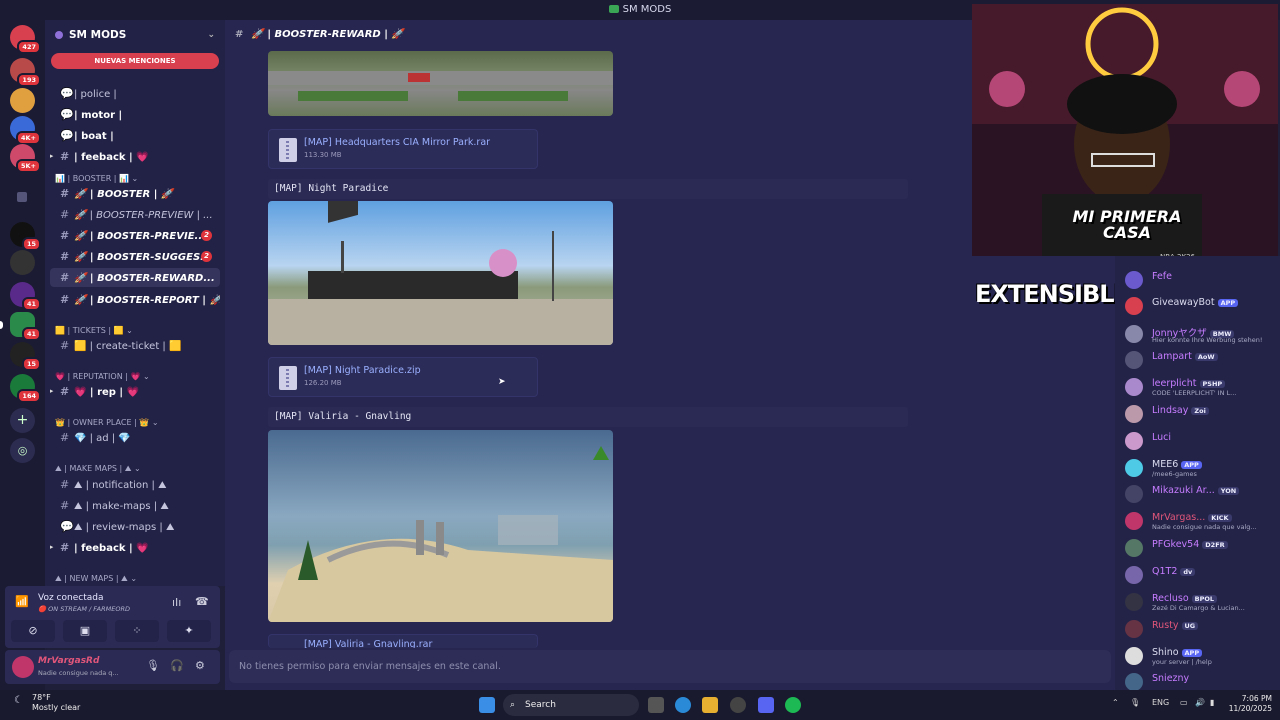 This screenshot has width=1280, height=720. What do you see at coordinates (135, 391) in the screenshot?
I see `channel-item: ▶ # 💗 | rep | 💗` at bounding box center [135, 391].